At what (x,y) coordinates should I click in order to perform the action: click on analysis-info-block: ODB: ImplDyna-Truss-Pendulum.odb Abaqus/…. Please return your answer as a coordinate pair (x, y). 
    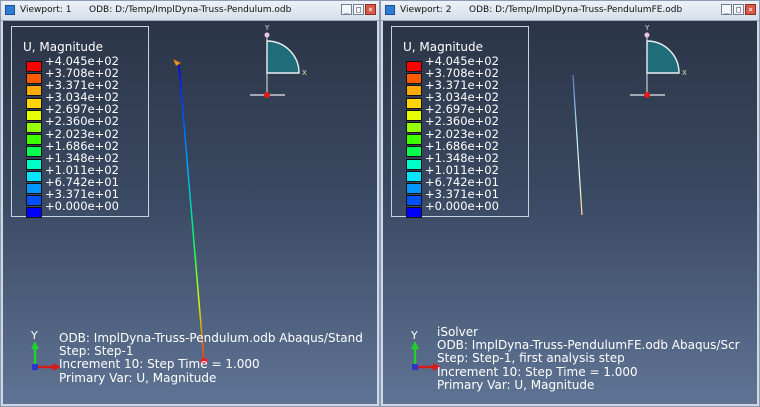
    Looking at the image, I should click on (211, 358).